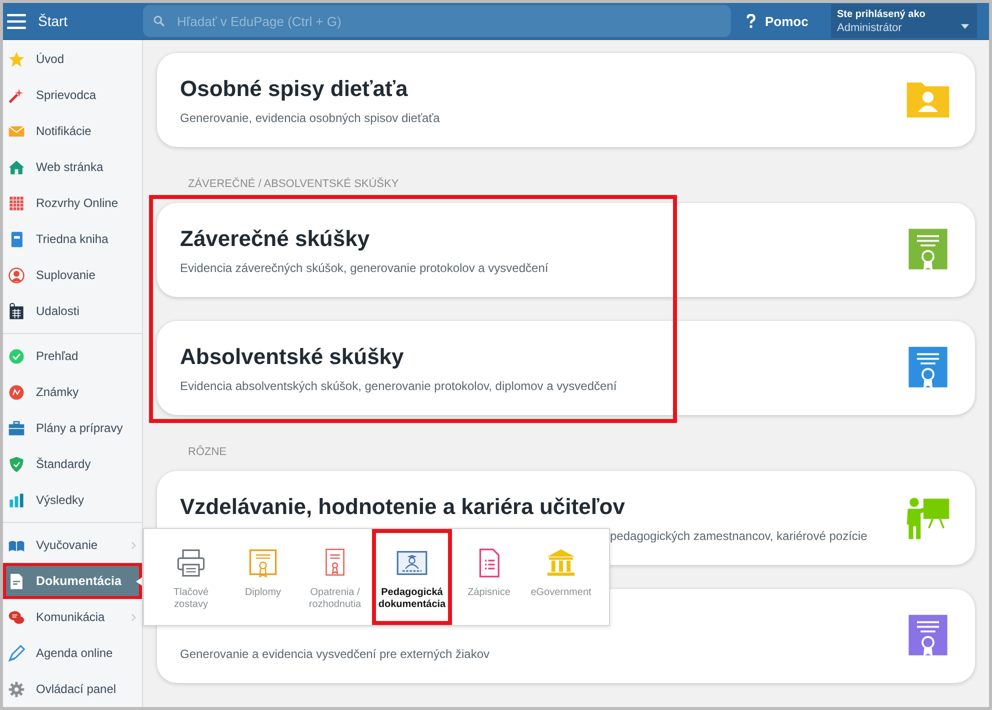 This screenshot has width=992, height=710. Describe the element at coordinates (16, 581) in the screenshot. I see `document-icon` at that location.